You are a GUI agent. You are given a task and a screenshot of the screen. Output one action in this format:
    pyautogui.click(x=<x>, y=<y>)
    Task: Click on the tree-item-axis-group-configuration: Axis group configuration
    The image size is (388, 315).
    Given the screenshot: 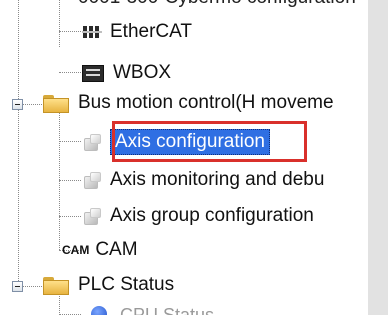 What is the action you would take?
    pyautogui.click(x=198, y=216)
    